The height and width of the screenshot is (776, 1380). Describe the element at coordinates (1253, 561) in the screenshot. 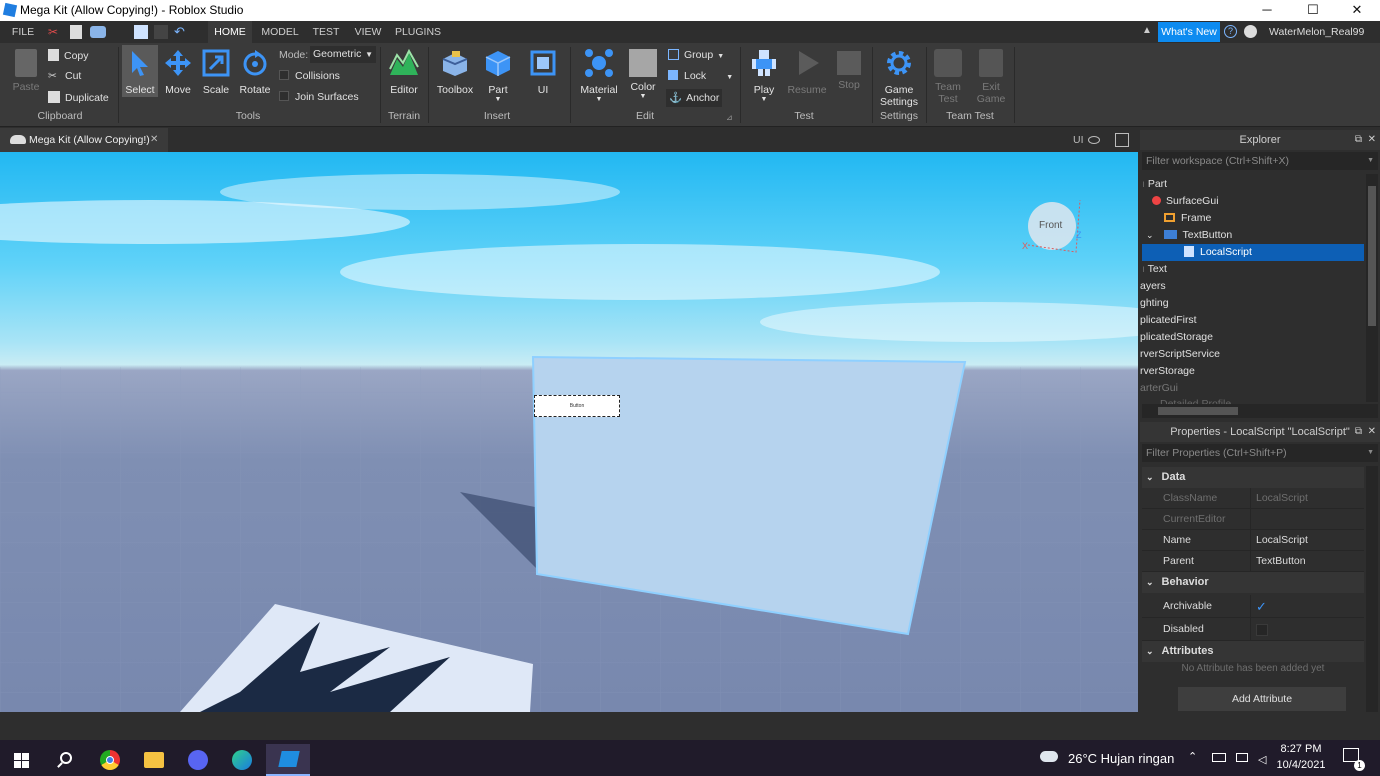

I see `prop-row-parent: Parent TextButton` at that location.